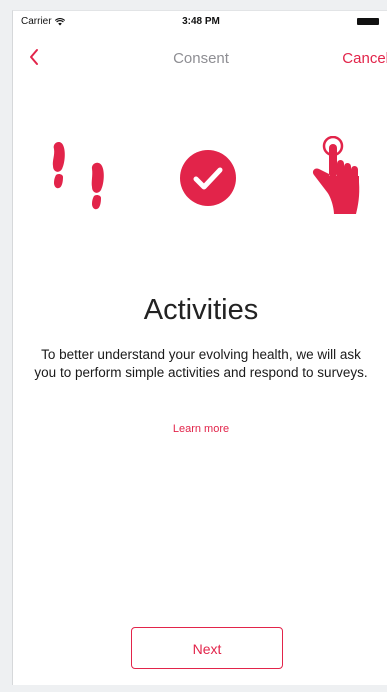 Image resolution: width=387 pixels, height=692 pixels. What do you see at coordinates (200, 429) in the screenshot?
I see `learn-more-link: Learn more` at bounding box center [200, 429].